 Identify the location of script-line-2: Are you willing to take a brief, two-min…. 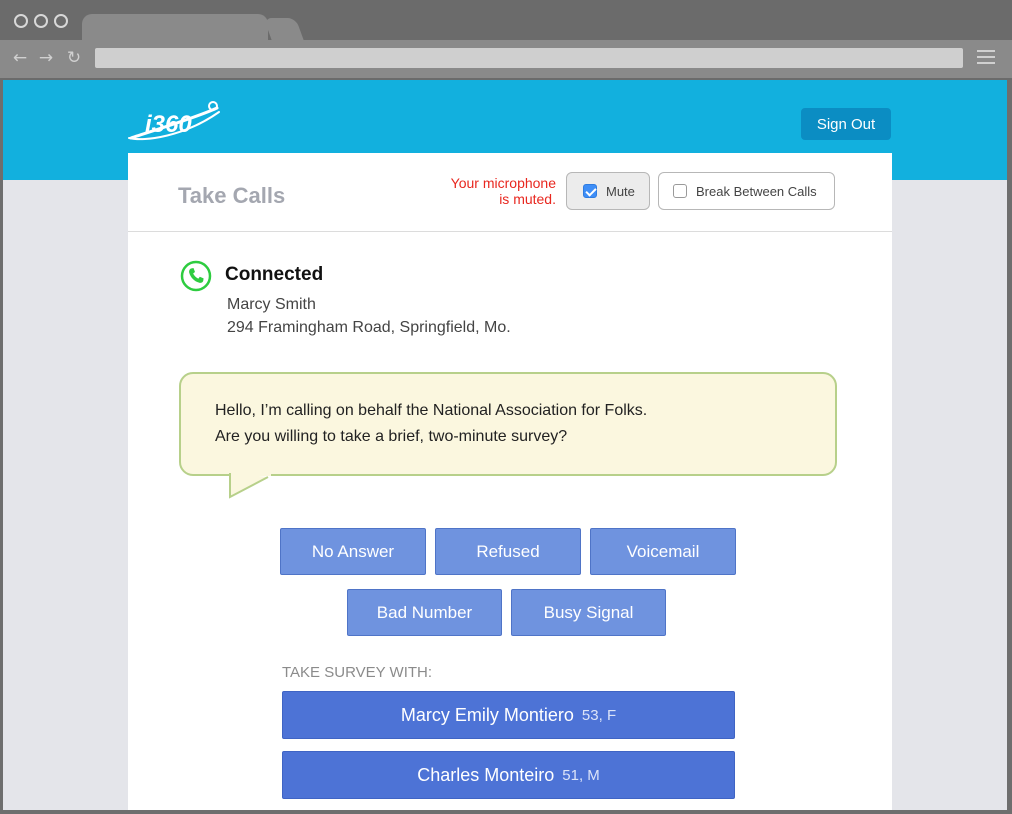
(391, 436).